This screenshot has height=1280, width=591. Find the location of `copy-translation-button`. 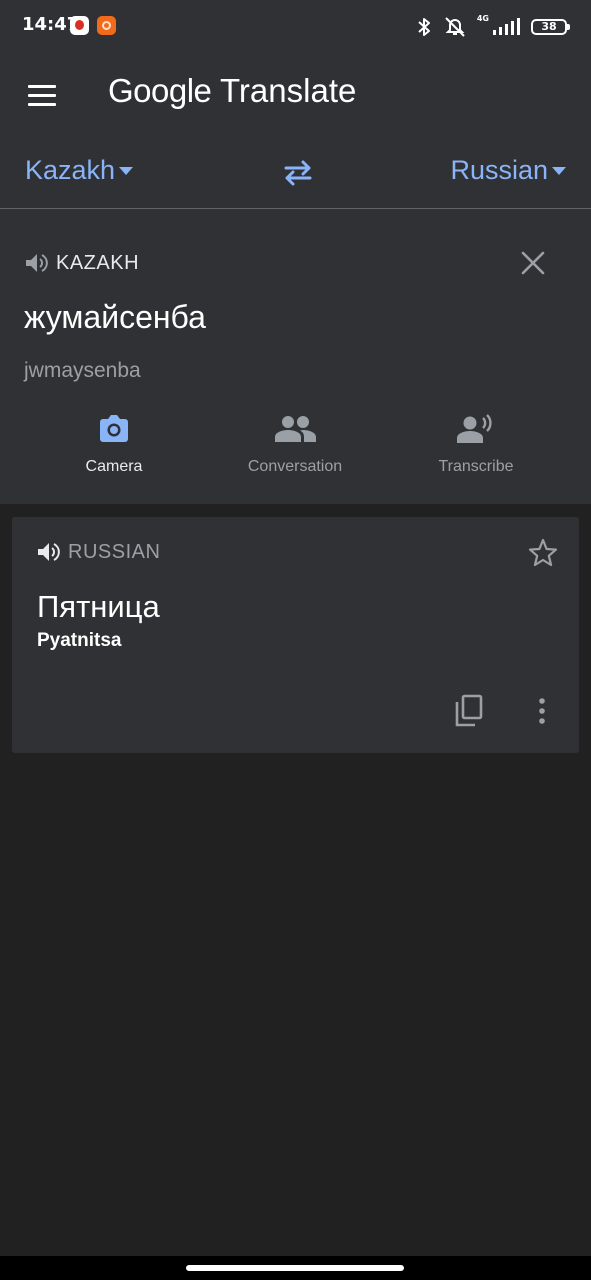

copy-translation-button is located at coordinates (469, 711).